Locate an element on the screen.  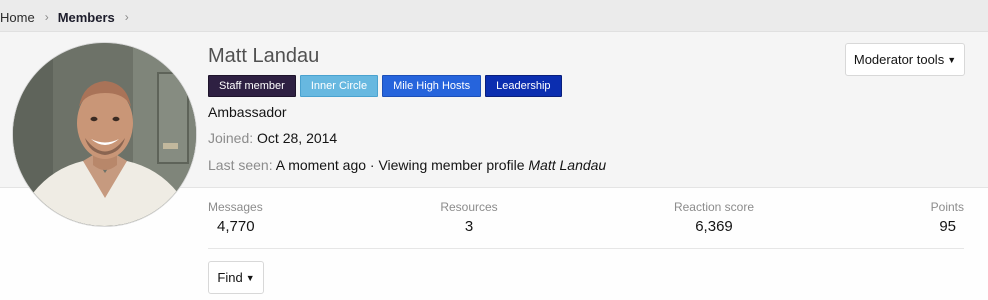
breadcrumb: Home › Members › is located at coordinates (69, 17).